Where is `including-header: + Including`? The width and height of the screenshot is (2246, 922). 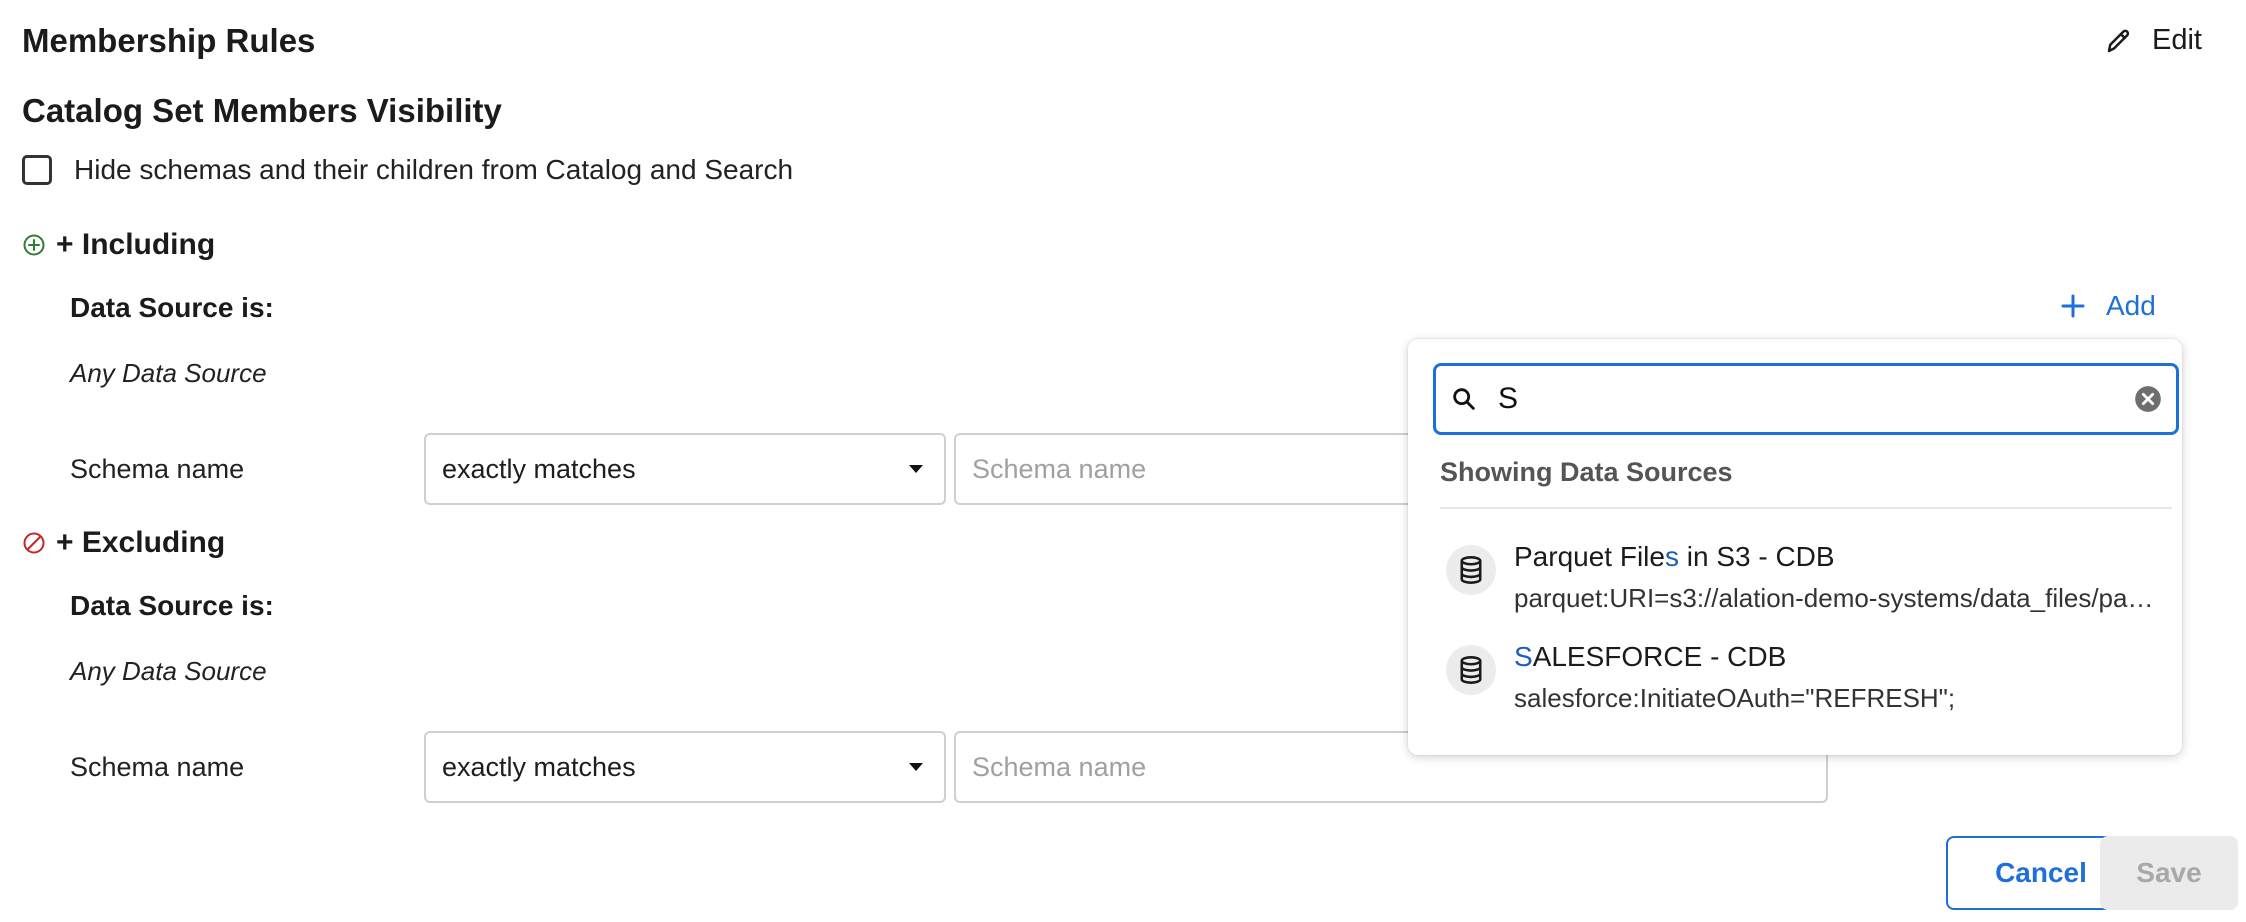
including-header: + Including is located at coordinates (118, 245).